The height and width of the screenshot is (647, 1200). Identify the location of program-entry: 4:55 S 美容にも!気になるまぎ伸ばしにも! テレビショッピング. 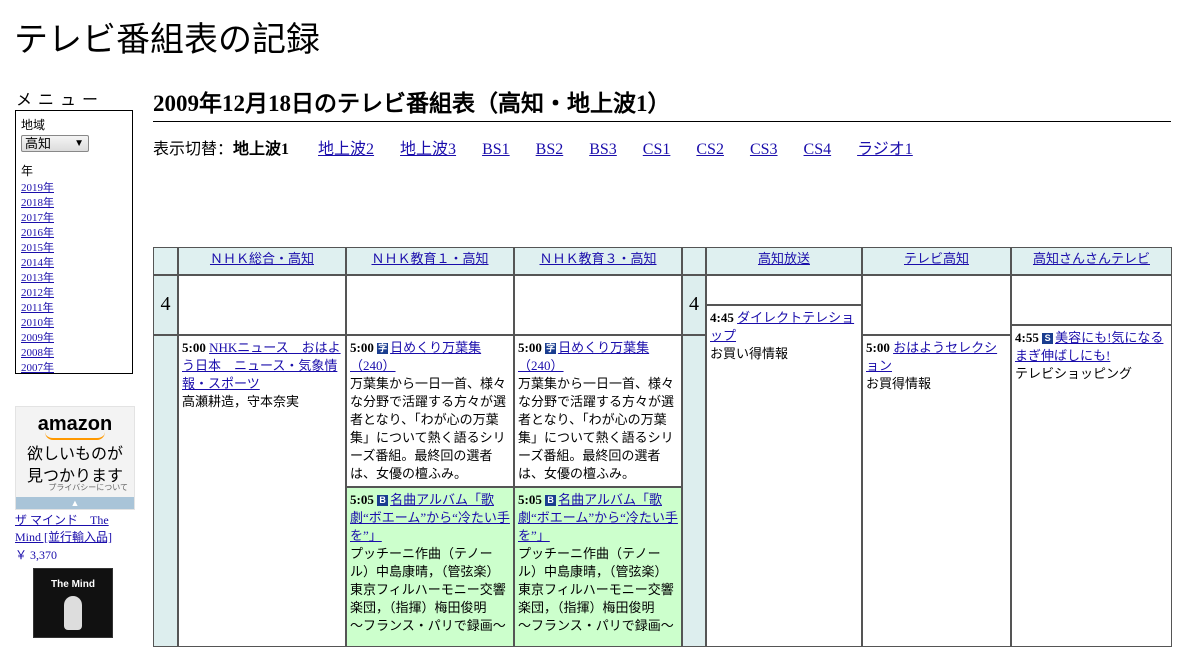
(1091, 486).